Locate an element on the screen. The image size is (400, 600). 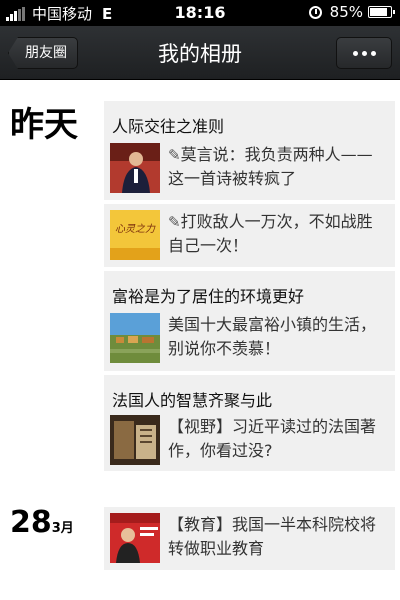
status-right: 85% is located at coordinates (351, 12).